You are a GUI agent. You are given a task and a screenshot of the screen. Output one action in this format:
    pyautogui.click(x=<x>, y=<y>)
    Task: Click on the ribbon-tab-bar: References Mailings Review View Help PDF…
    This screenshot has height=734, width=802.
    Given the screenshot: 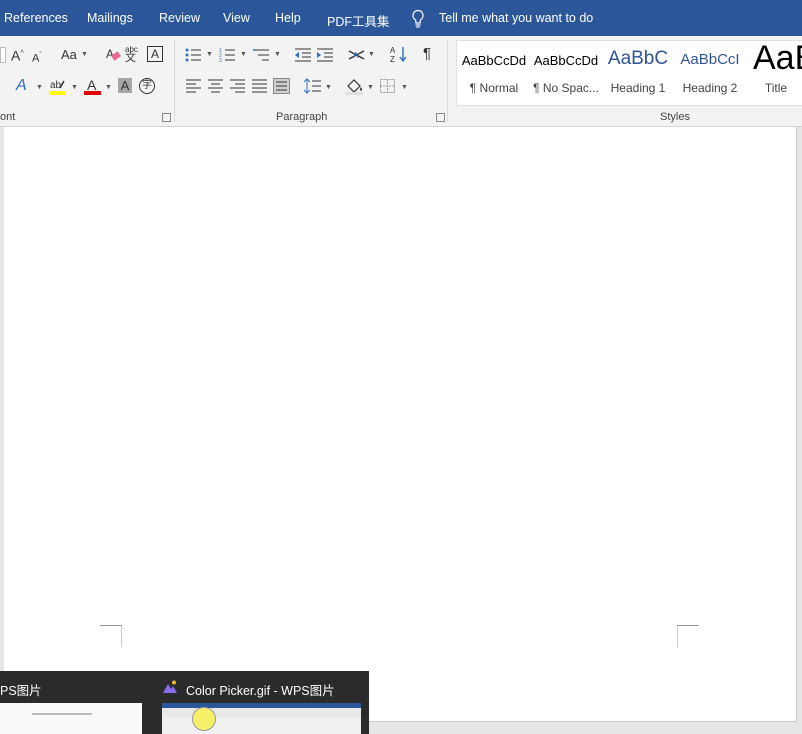 What is the action you would take?
    pyautogui.click(x=401, y=18)
    